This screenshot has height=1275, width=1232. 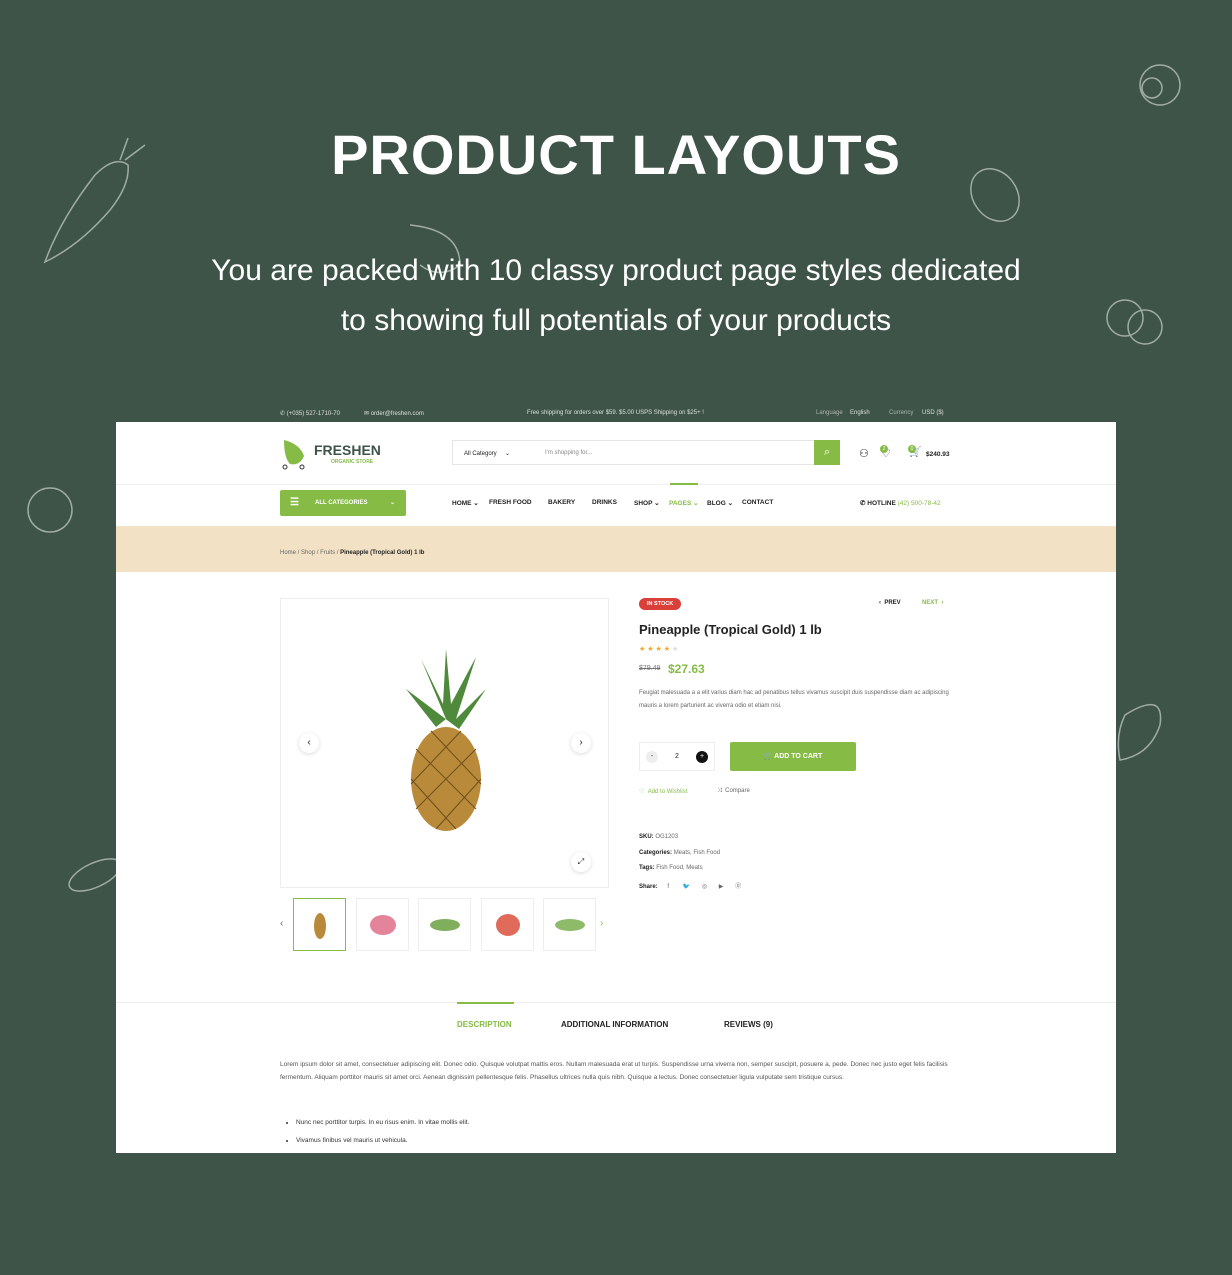 I want to click on thumbnail-pineapple, so click(x=319, y=924).